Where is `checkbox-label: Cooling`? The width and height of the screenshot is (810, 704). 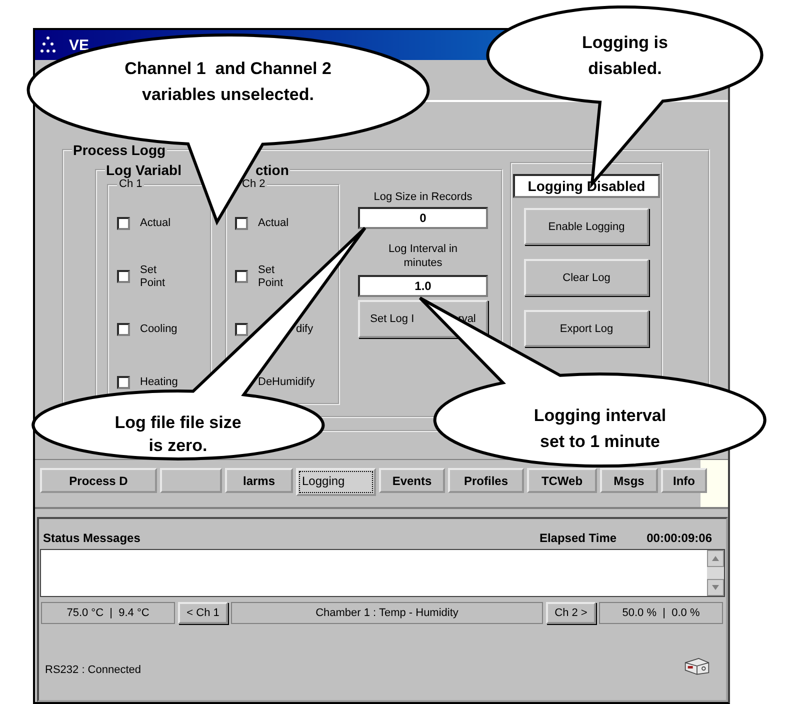 checkbox-label: Cooling is located at coordinates (159, 329).